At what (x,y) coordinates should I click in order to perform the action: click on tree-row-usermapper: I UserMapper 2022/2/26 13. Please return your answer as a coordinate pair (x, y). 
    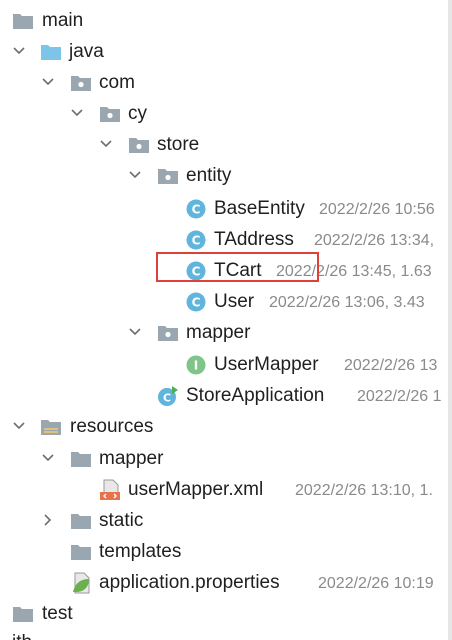
    Looking at the image, I should click on (224, 364).